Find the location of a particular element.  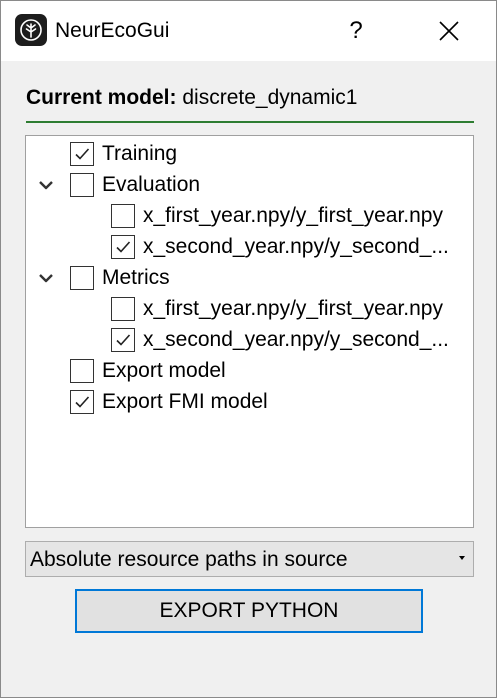

title-bar: NeurEcoGui ? is located at coordinates (248, 31).